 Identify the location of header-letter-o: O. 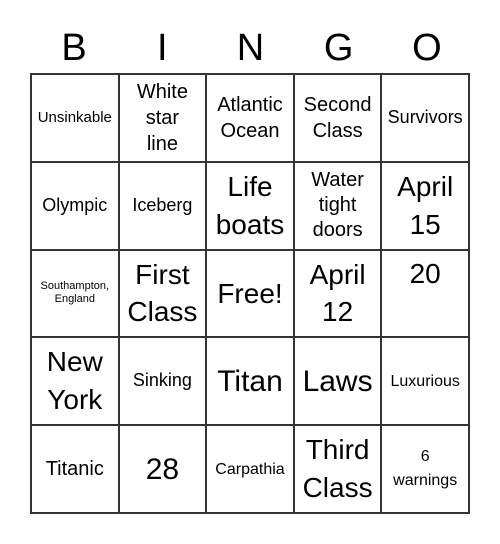
(427, 48).